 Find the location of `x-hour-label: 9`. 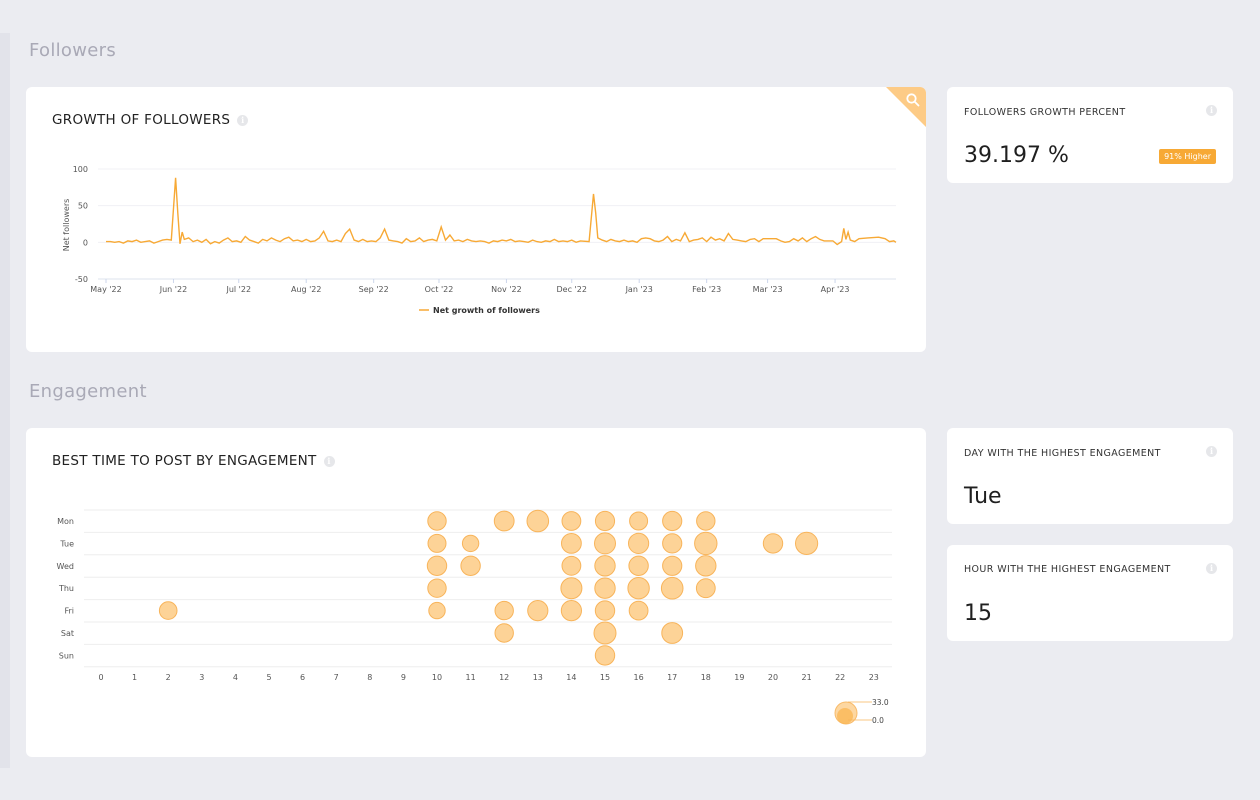

x-hour-label: 9 is located at coordinates (403, 677).